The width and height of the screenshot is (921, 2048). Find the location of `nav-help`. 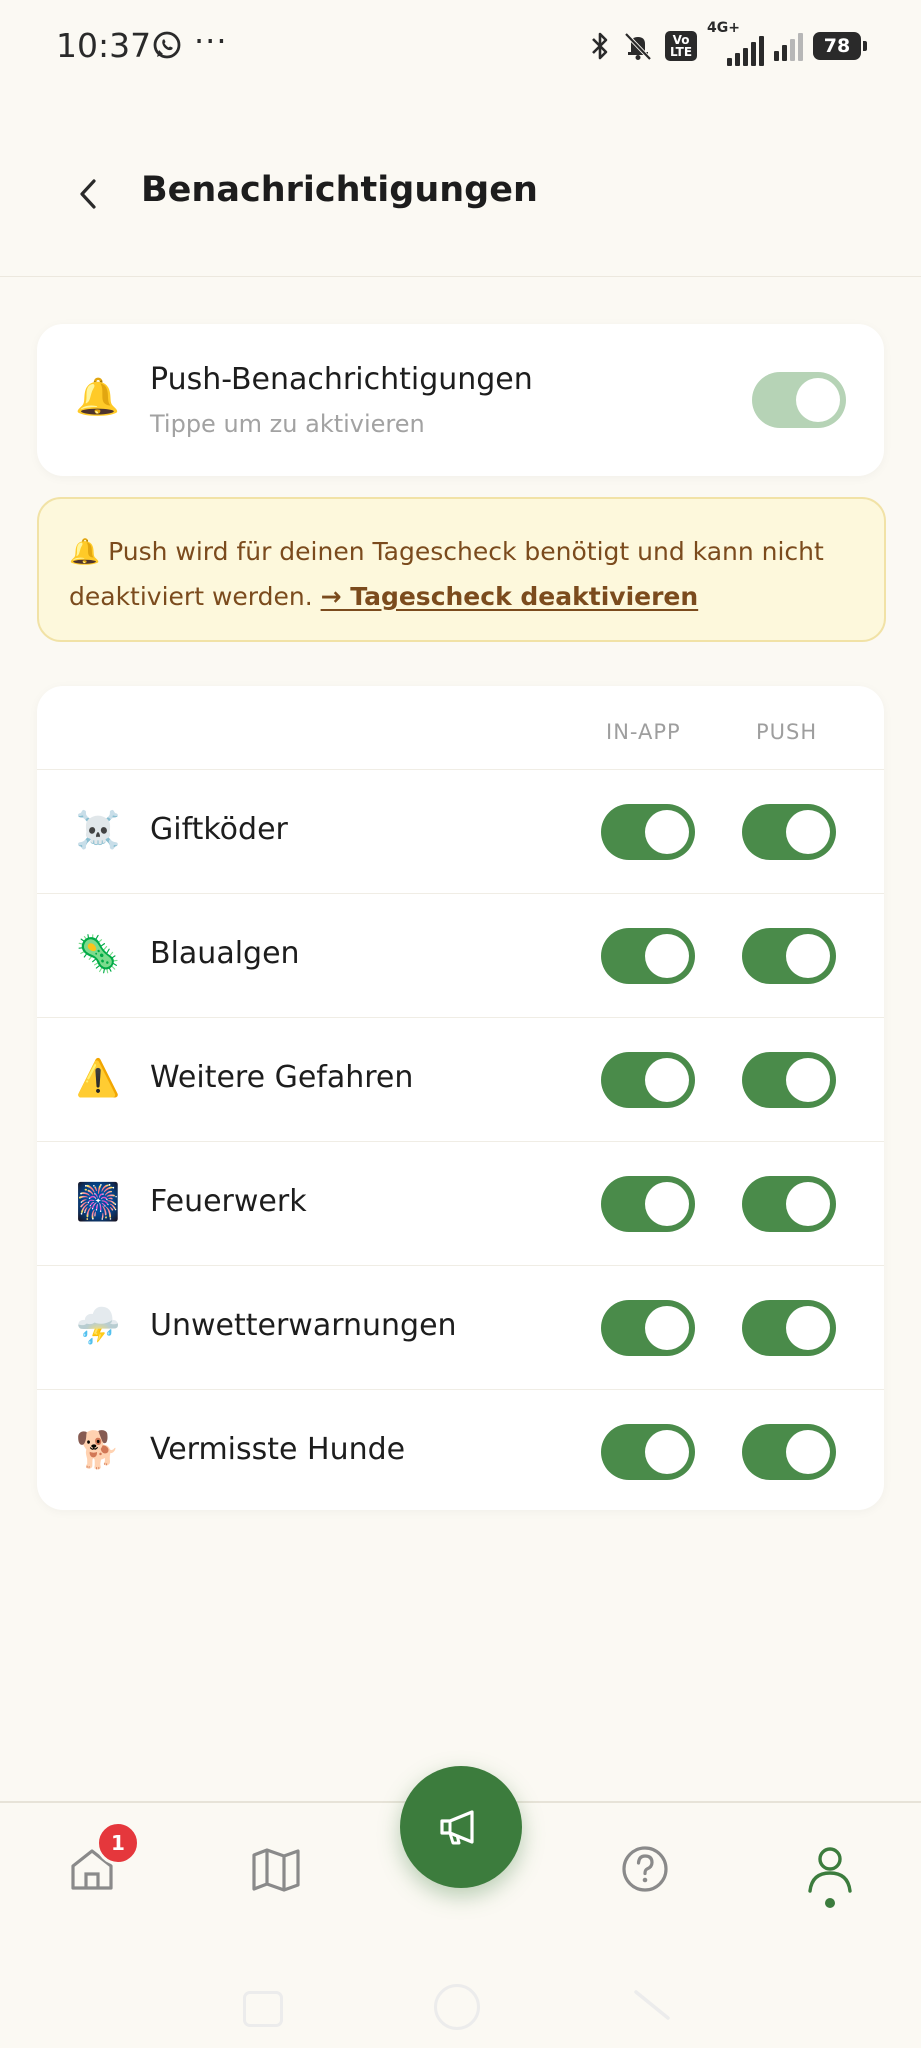

nav-help is located at coordinates (645, 1869).